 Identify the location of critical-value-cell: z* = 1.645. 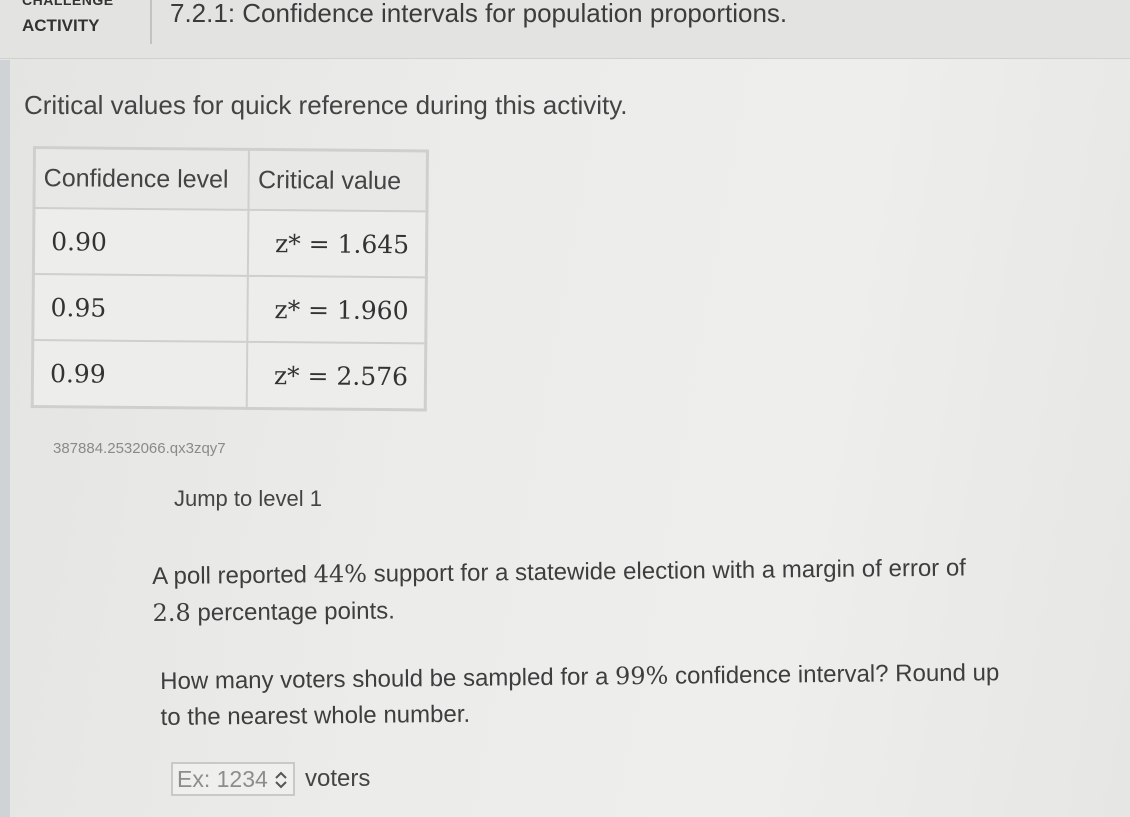
(337, 243).